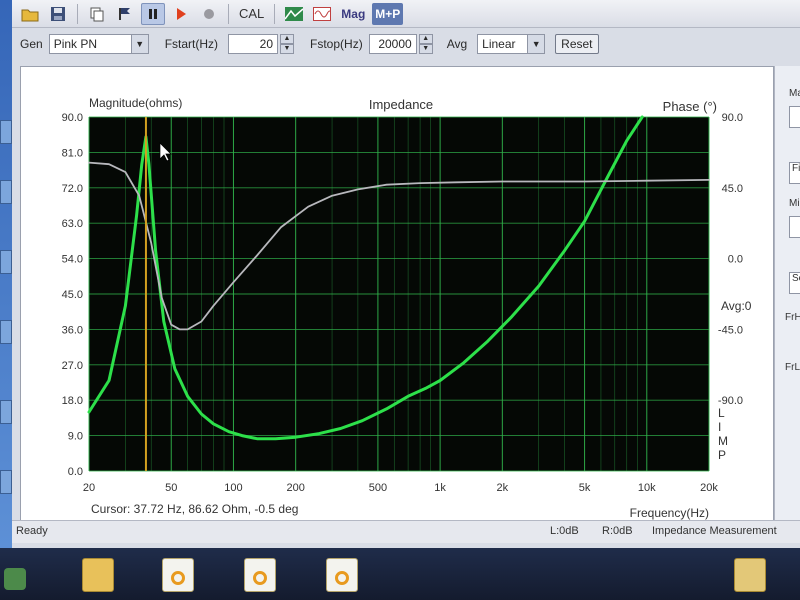 The height and width of the screenshot is (600, 800). What do you see at coordinates (401, 104) in the screenshot?
I see `chart-title: Impedance` at bounding box center [401, 104].